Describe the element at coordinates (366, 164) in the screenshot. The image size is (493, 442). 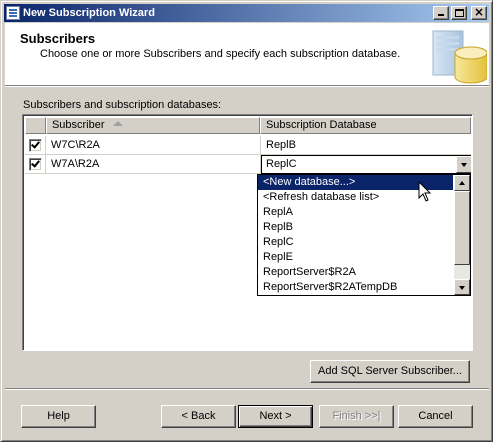
I see `database-combo: ReplC` at that location.